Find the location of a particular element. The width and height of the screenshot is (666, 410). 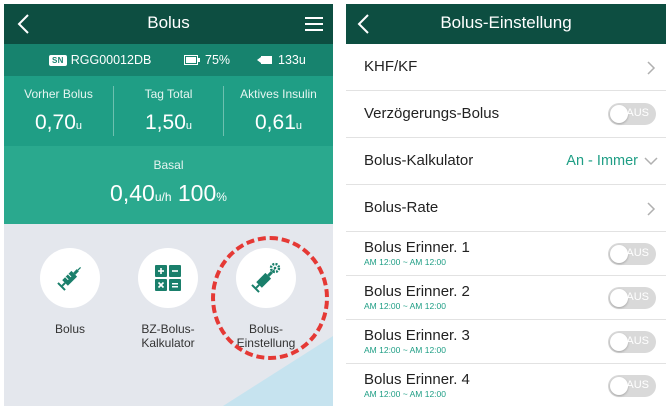

bolus-reminder-1-row: Bolus Erinner. 1 AM 12:00 ~ AM 12:00 AUS is located at coordinates (506, 254).